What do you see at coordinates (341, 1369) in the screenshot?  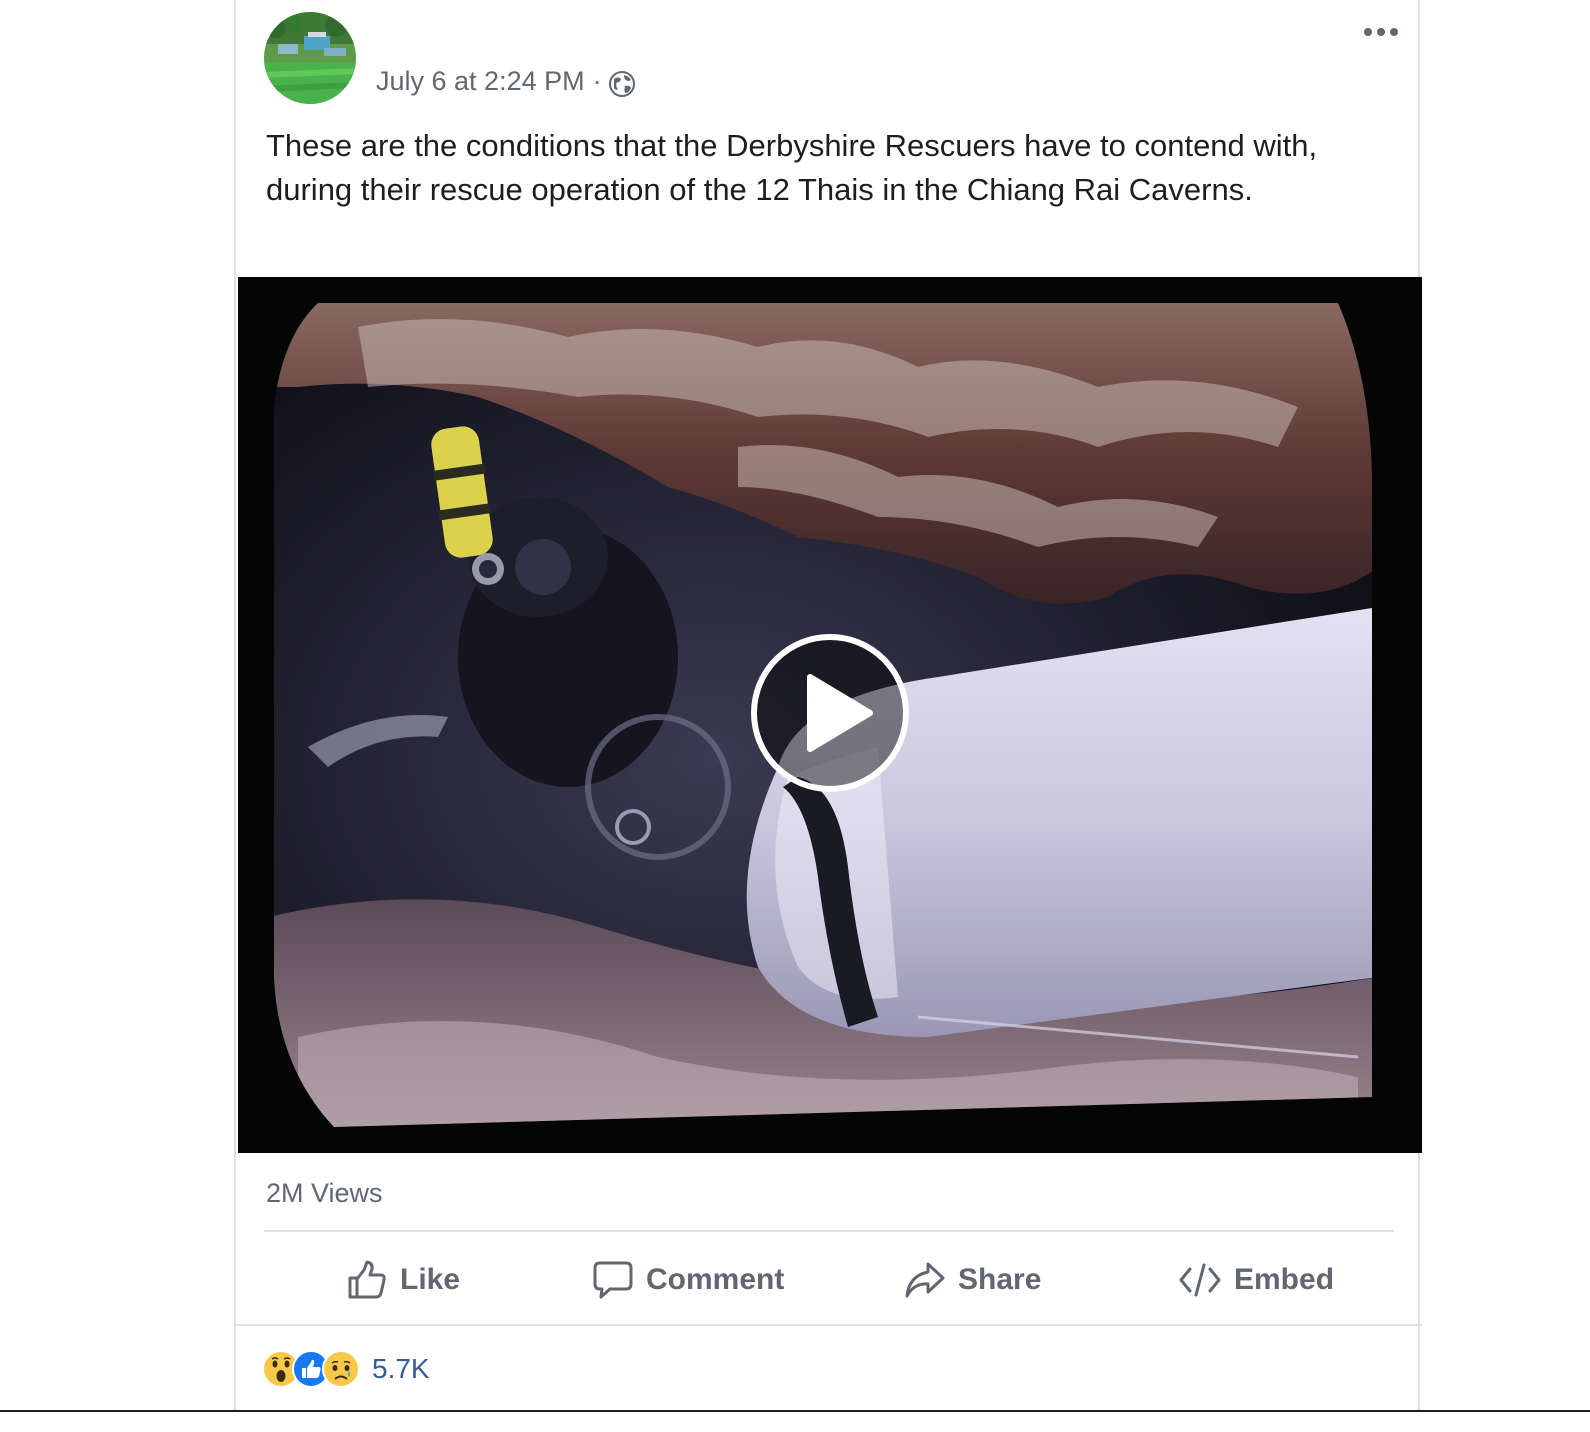 I see `sad-icon` at bounding box center [341, 1369].